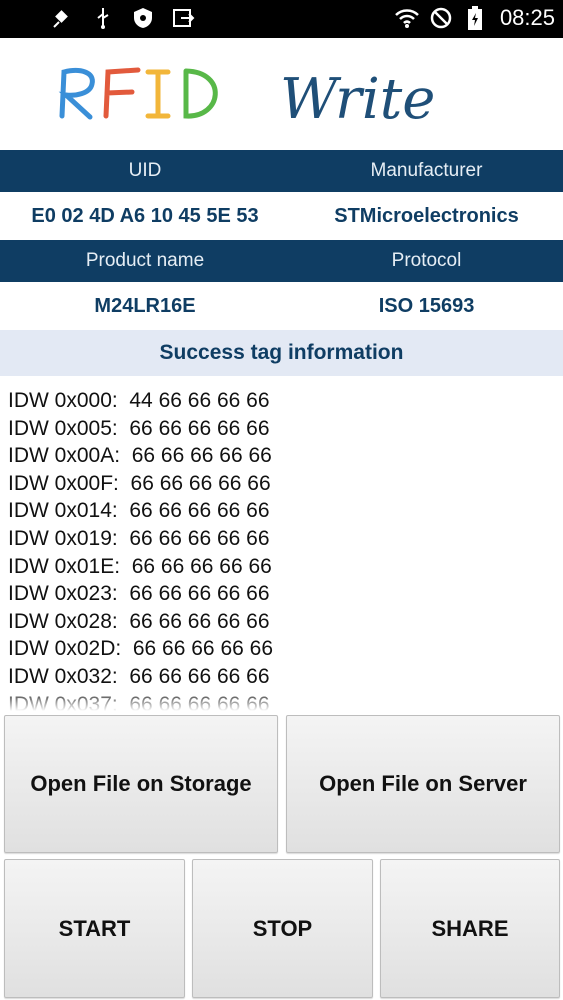 The height and width of the screenshot is (1000, 563). I want to click on status-left-icons, so click(123, 18).